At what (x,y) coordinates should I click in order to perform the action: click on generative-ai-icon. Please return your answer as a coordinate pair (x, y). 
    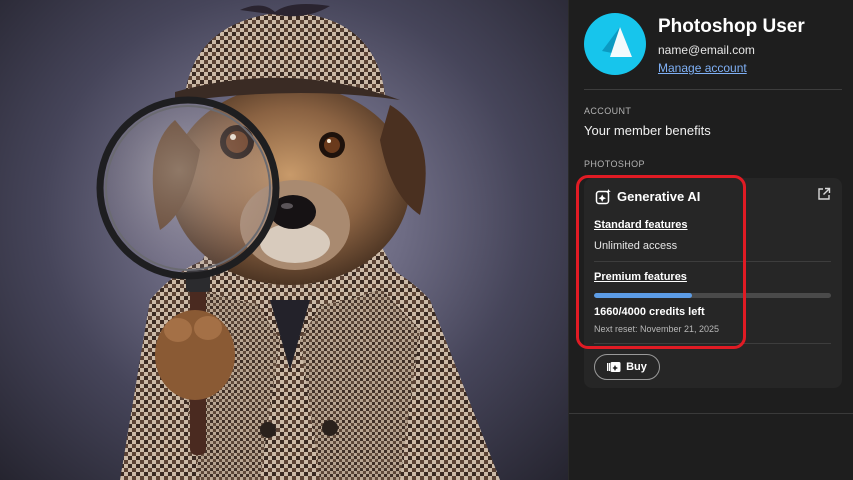
    Looking at the image, I should click on (603, 197).